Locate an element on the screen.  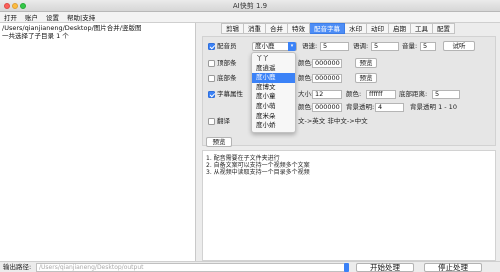
voice-option-dubowen: 度博文 is located at coordinates (273, 88).